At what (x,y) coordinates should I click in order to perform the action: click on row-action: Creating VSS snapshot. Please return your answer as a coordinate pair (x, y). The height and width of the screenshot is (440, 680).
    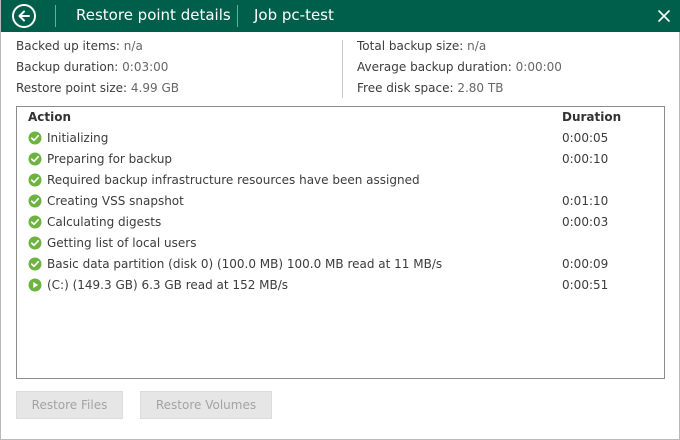
    Looking at the image, I should click on (115, 201).